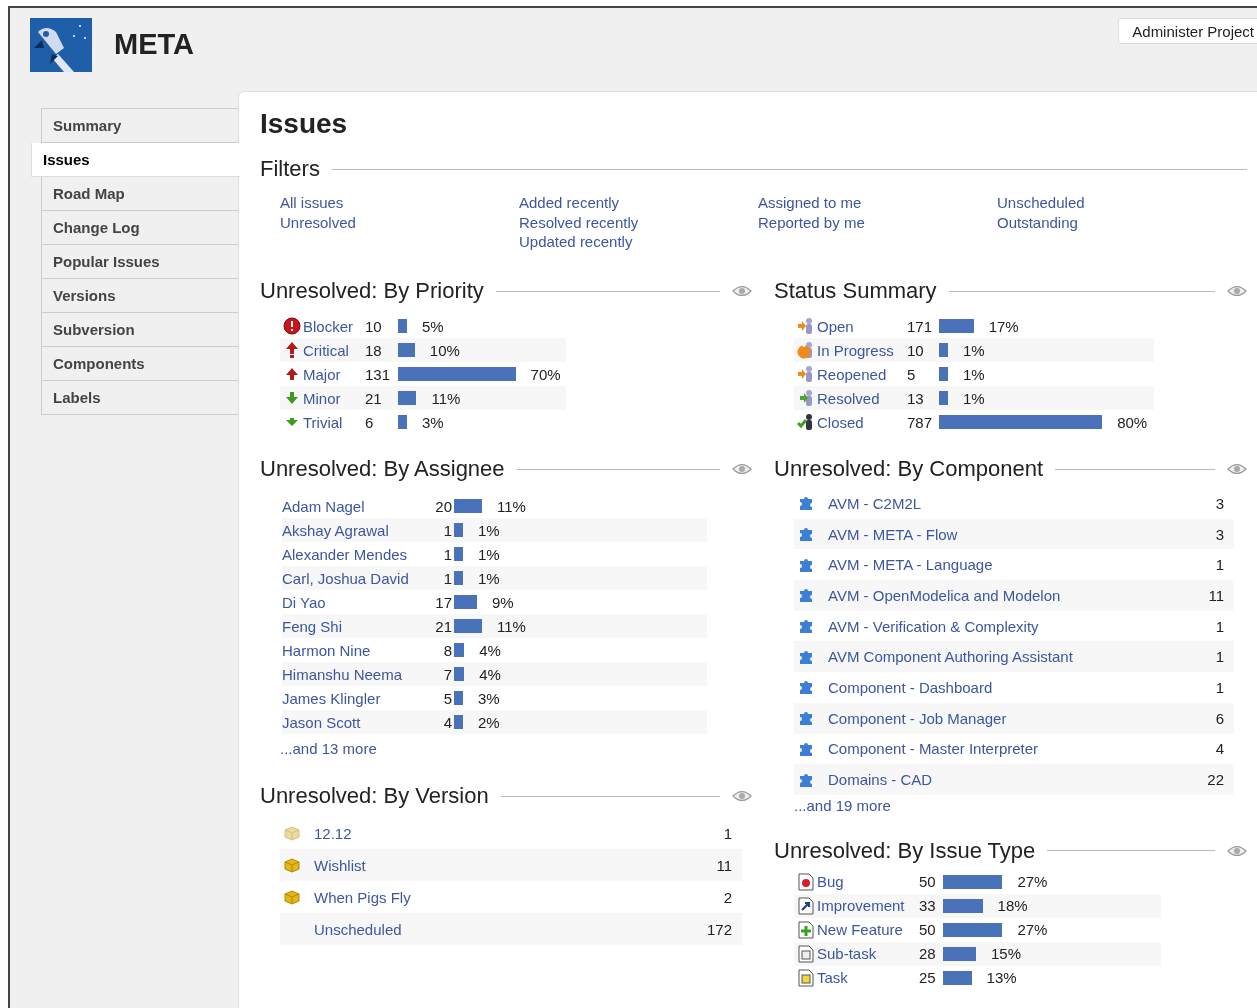  Describe the element at coordinates (331, 698) in the screenshot. I see `filter-link: James Klingler` at that location.